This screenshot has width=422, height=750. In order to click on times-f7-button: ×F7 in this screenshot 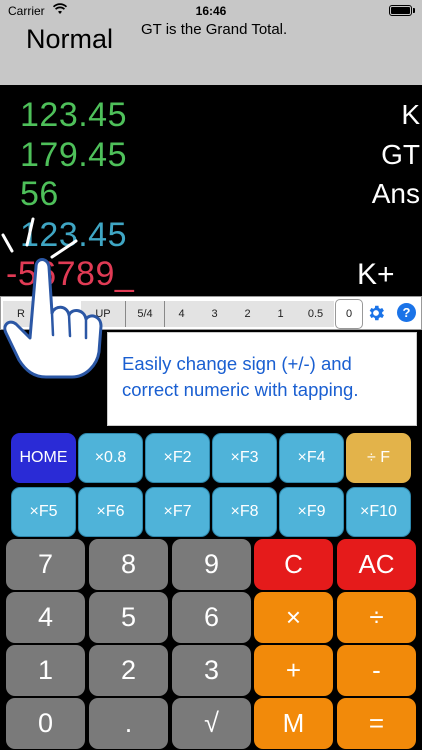, I will do `click(177, 512)`.